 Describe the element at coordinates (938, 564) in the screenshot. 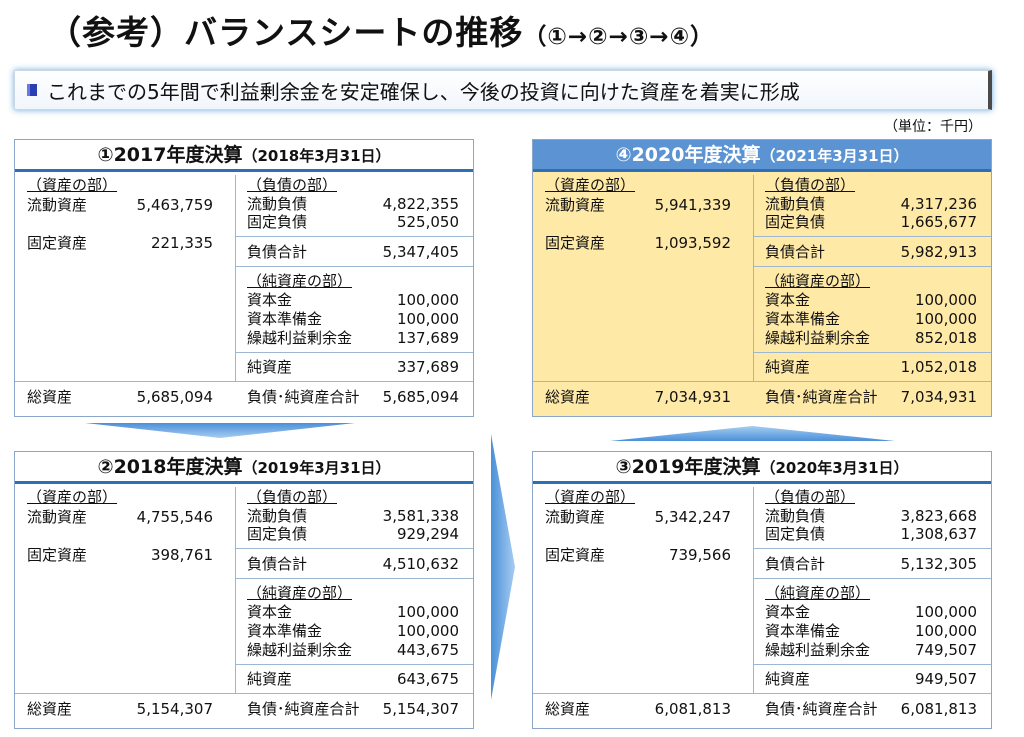

I see `total-liabilities-value: 5,132,305` at that location.